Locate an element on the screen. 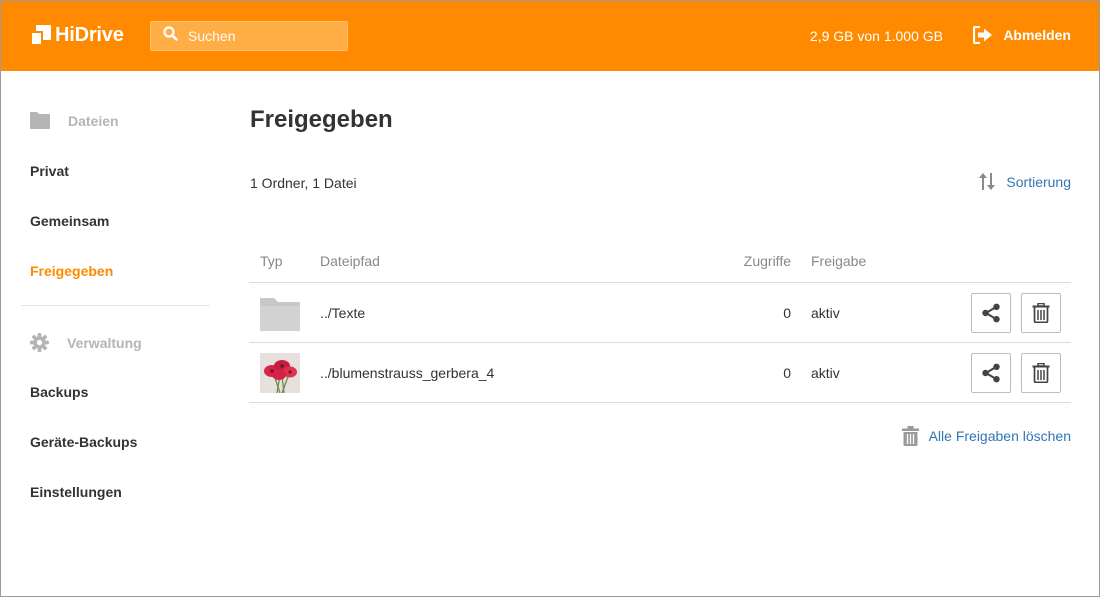 The height and width of the screenshot is (597, 1100). search-input is located at coordinates (263, 36).